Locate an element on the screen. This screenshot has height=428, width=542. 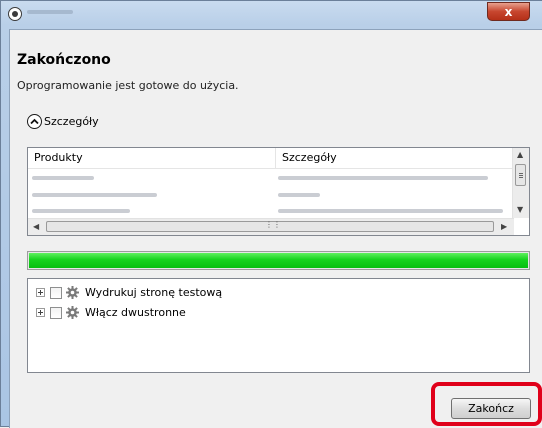
scroll-right-icon: ▶ is located at coordinates (504, 227).